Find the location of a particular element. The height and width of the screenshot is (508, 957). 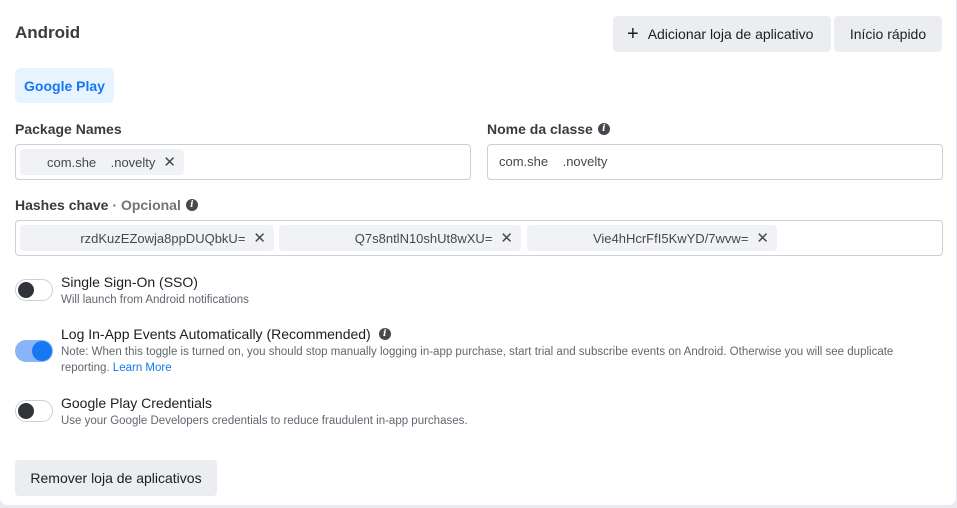

key-hashes-label: Hashes chave · Opcional i is located at coordinates (106, 205).